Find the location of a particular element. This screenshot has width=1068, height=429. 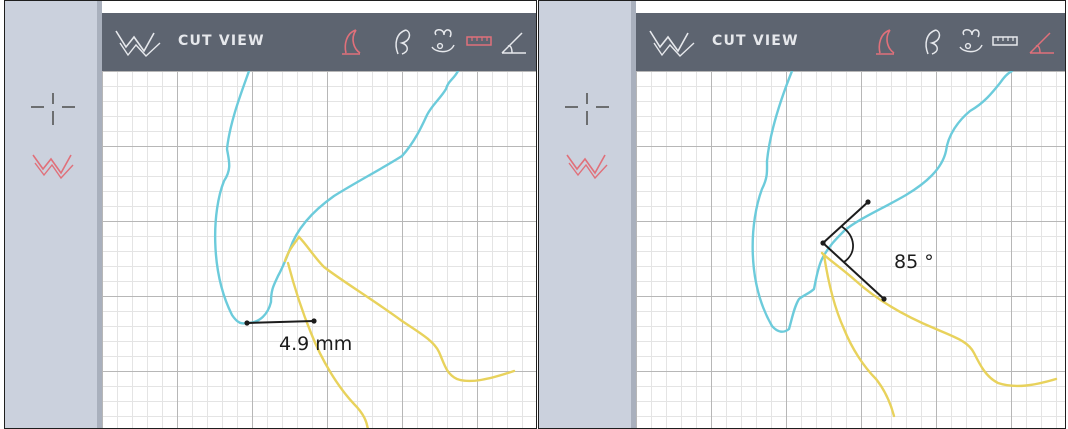

distance-label: 4.9 mm is located at coordinates (316, 344).